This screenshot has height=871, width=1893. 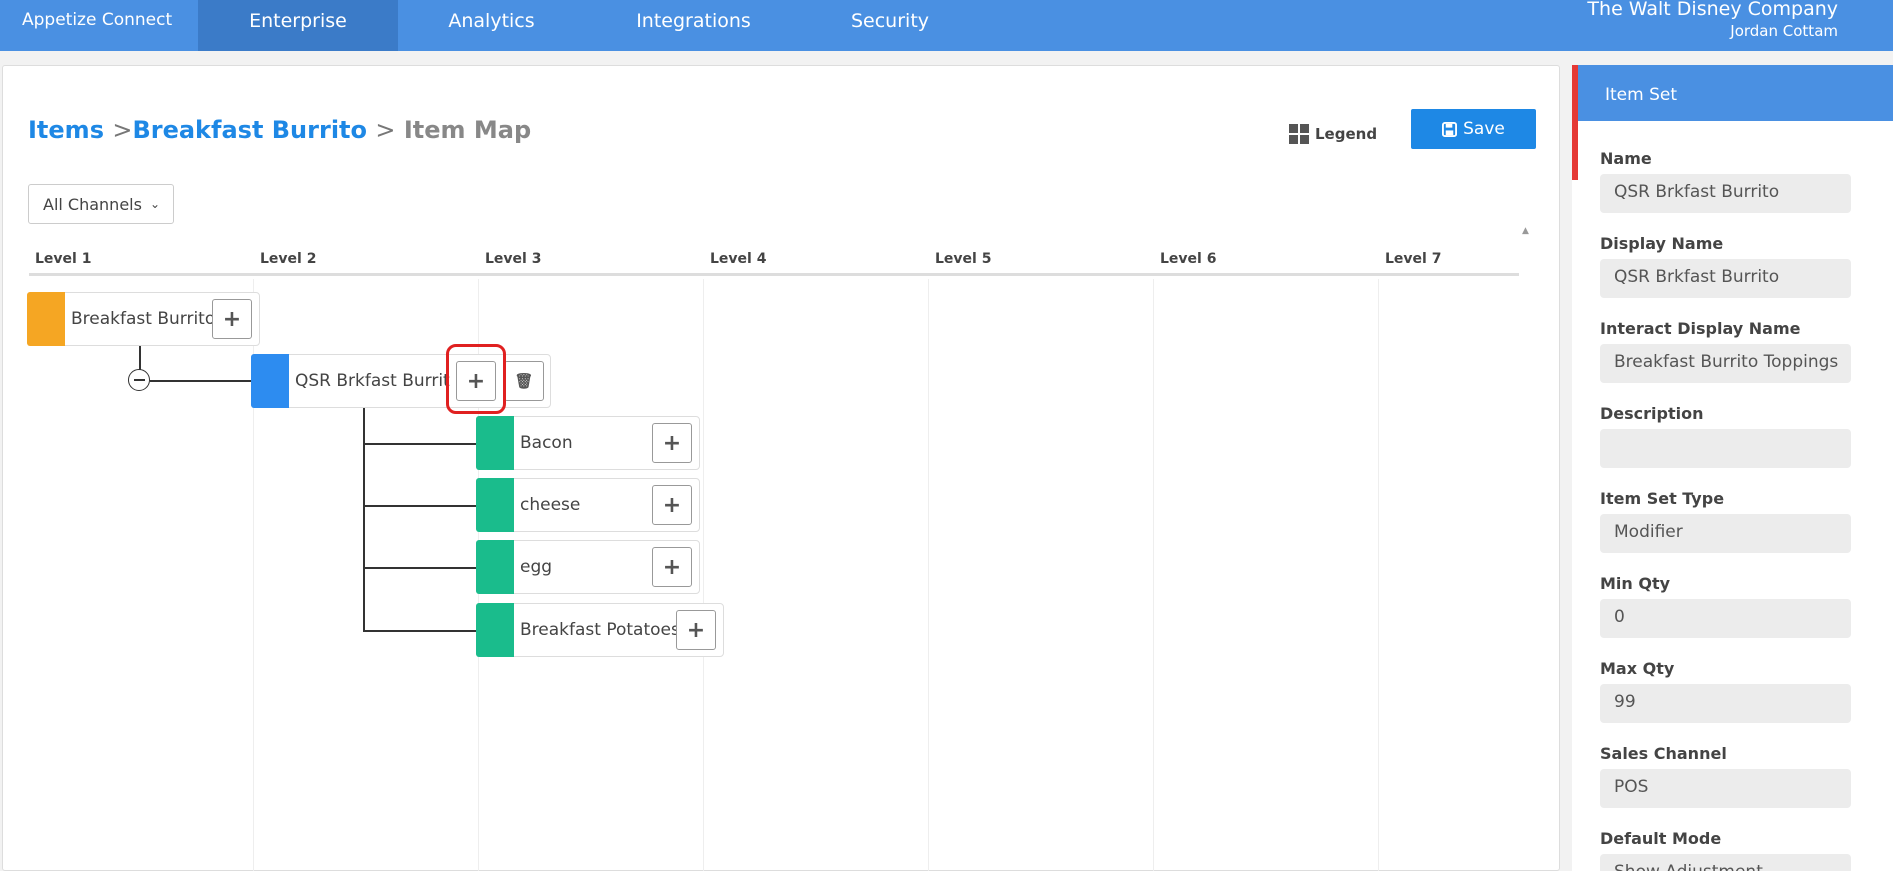 What do you see at coordinates (1725, 862) in the screenshot?
I see `default-mode-input: Show Adjustment` at bounding box center [1725, 862].